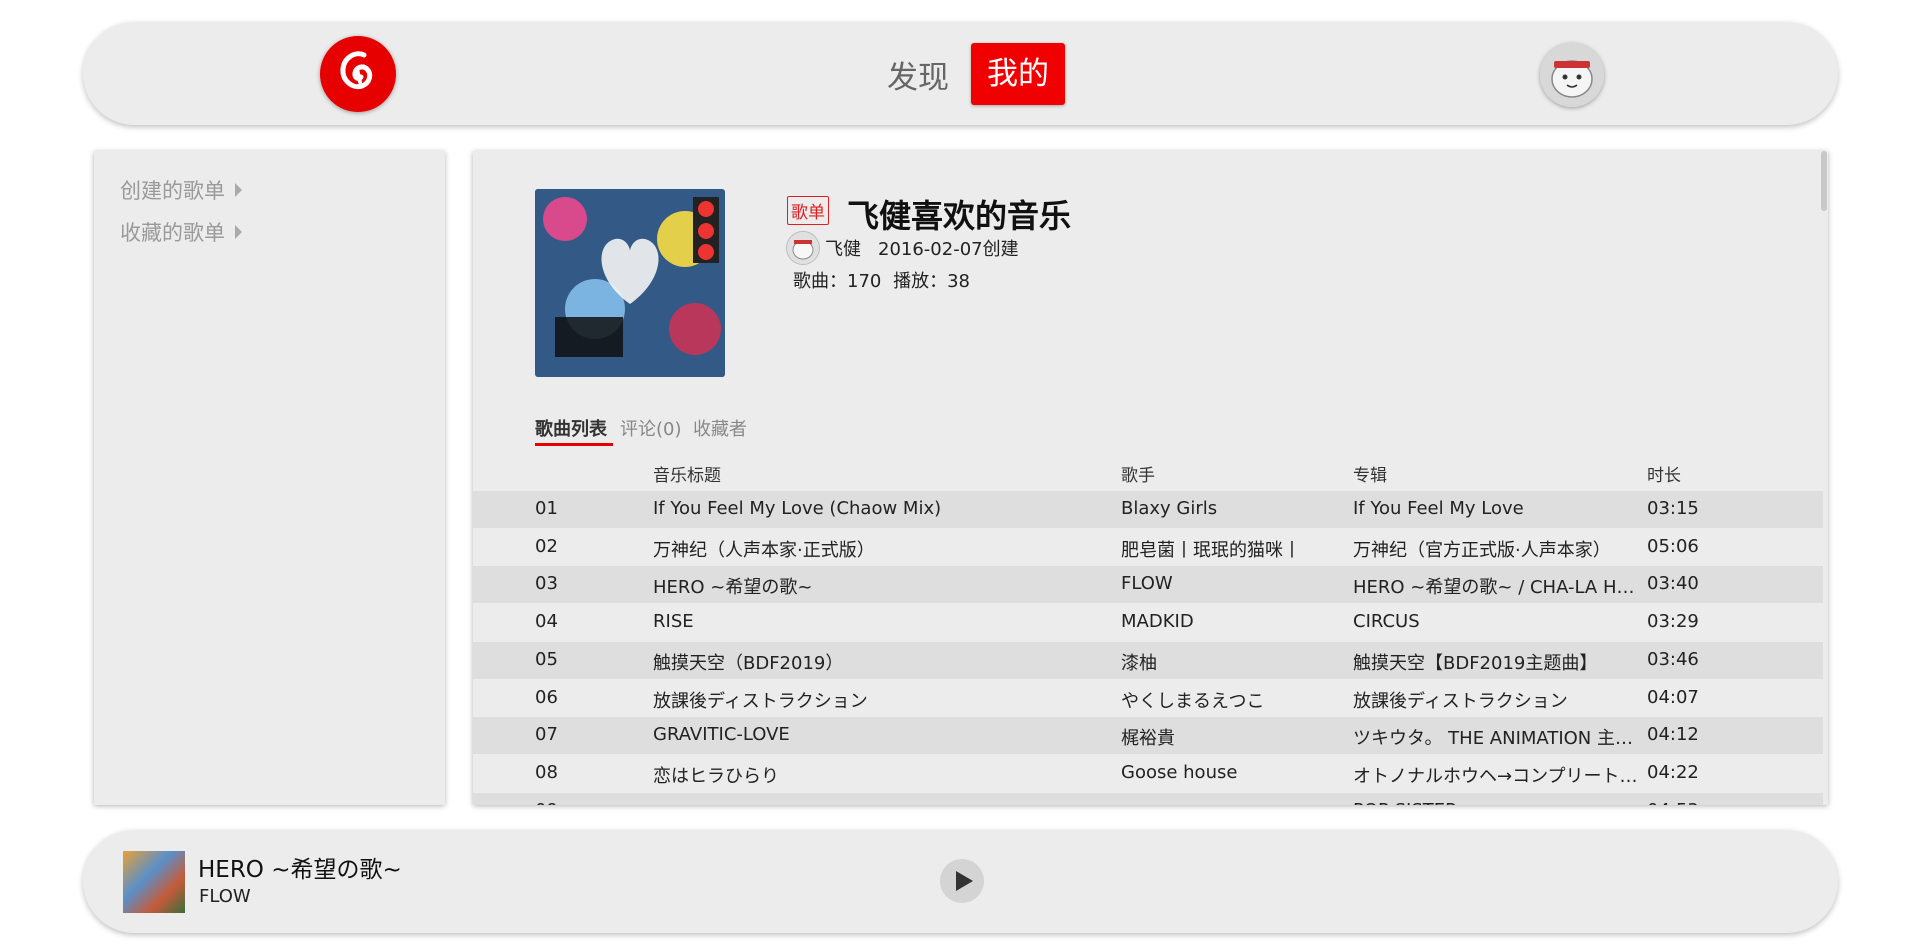 This screenshot has width=1918, height=949. I want to click on nav-discover: 发现, so click(918, 74).